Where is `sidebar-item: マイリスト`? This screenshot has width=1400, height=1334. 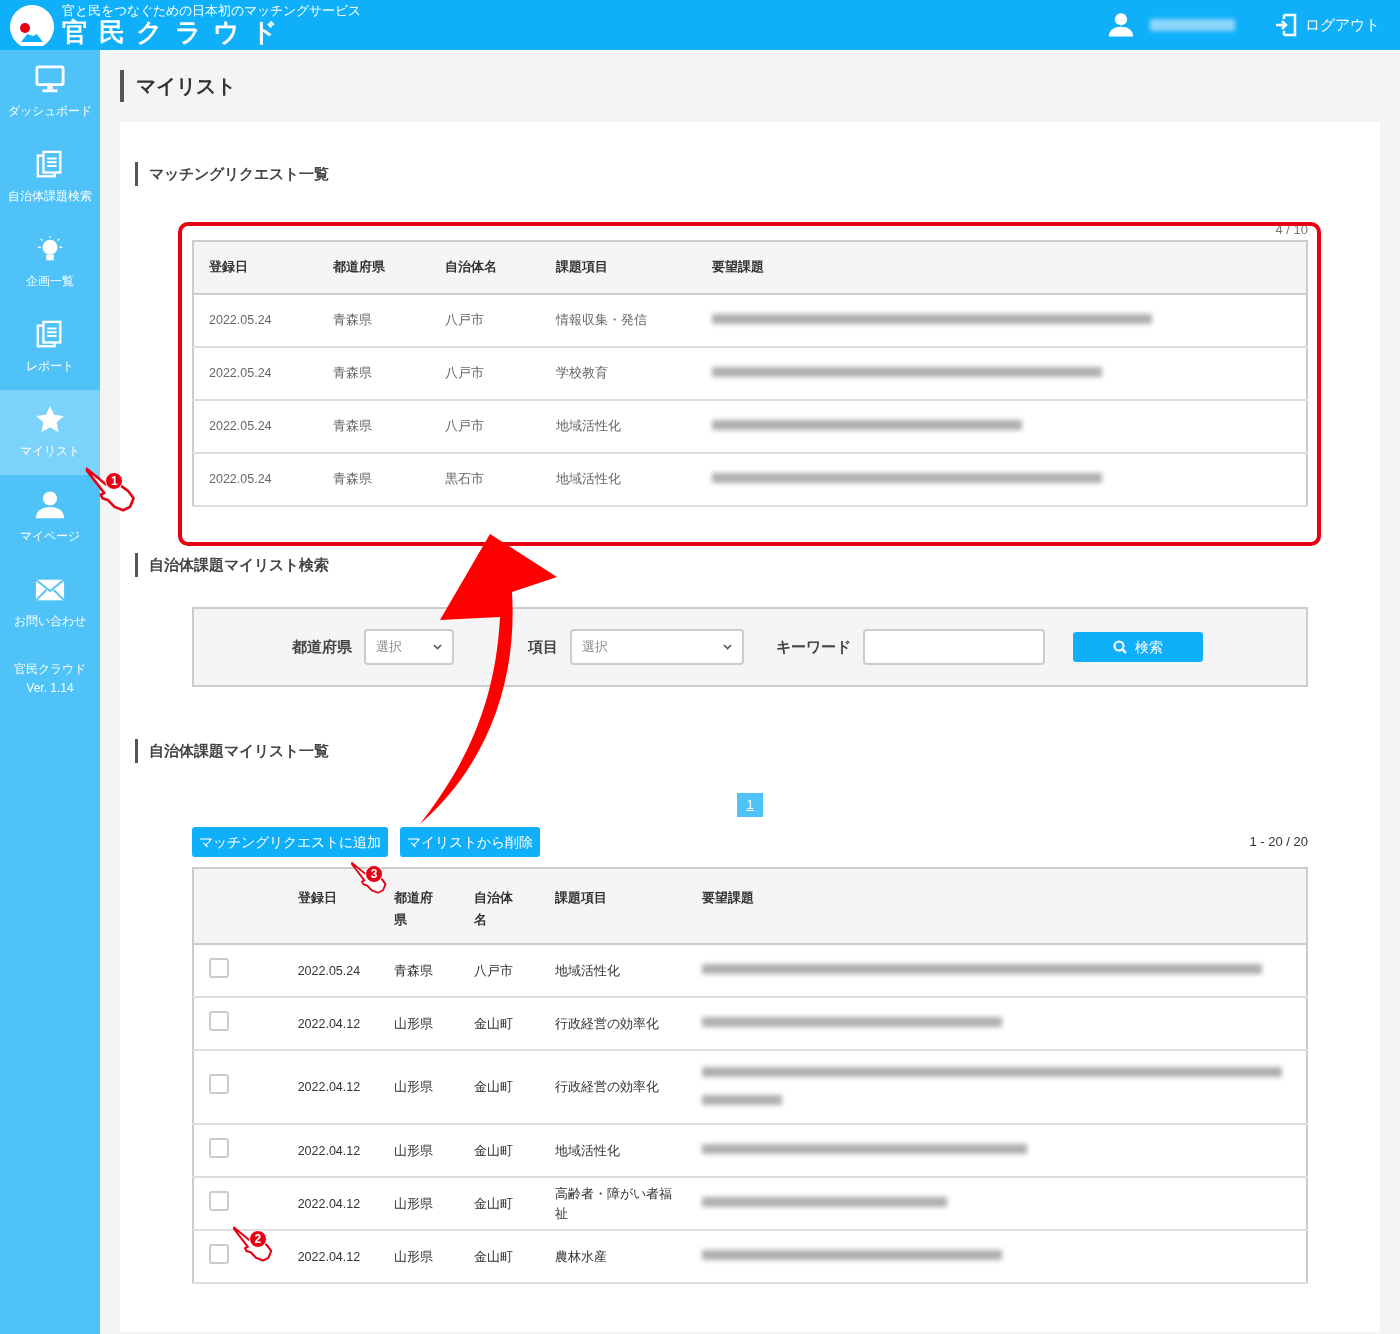 sidebar-item: マイリスト is located at coordinates (50, 432).